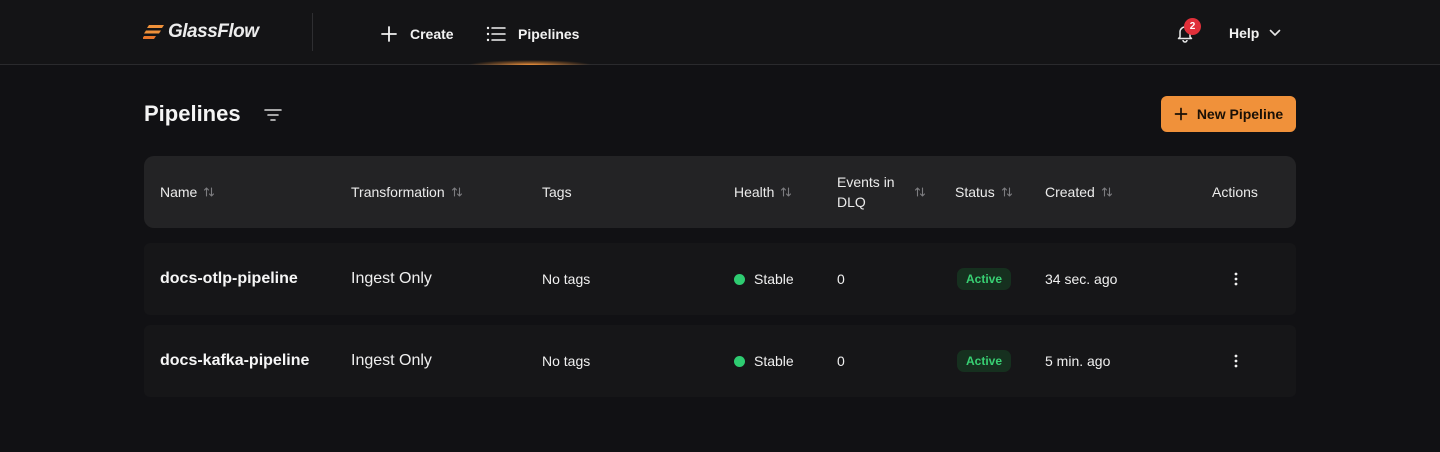 The image size is (1440, 452). Describe the element at coordinates (153, 32) in the screenshot. I see `glassflow-logo-icon` at that location.